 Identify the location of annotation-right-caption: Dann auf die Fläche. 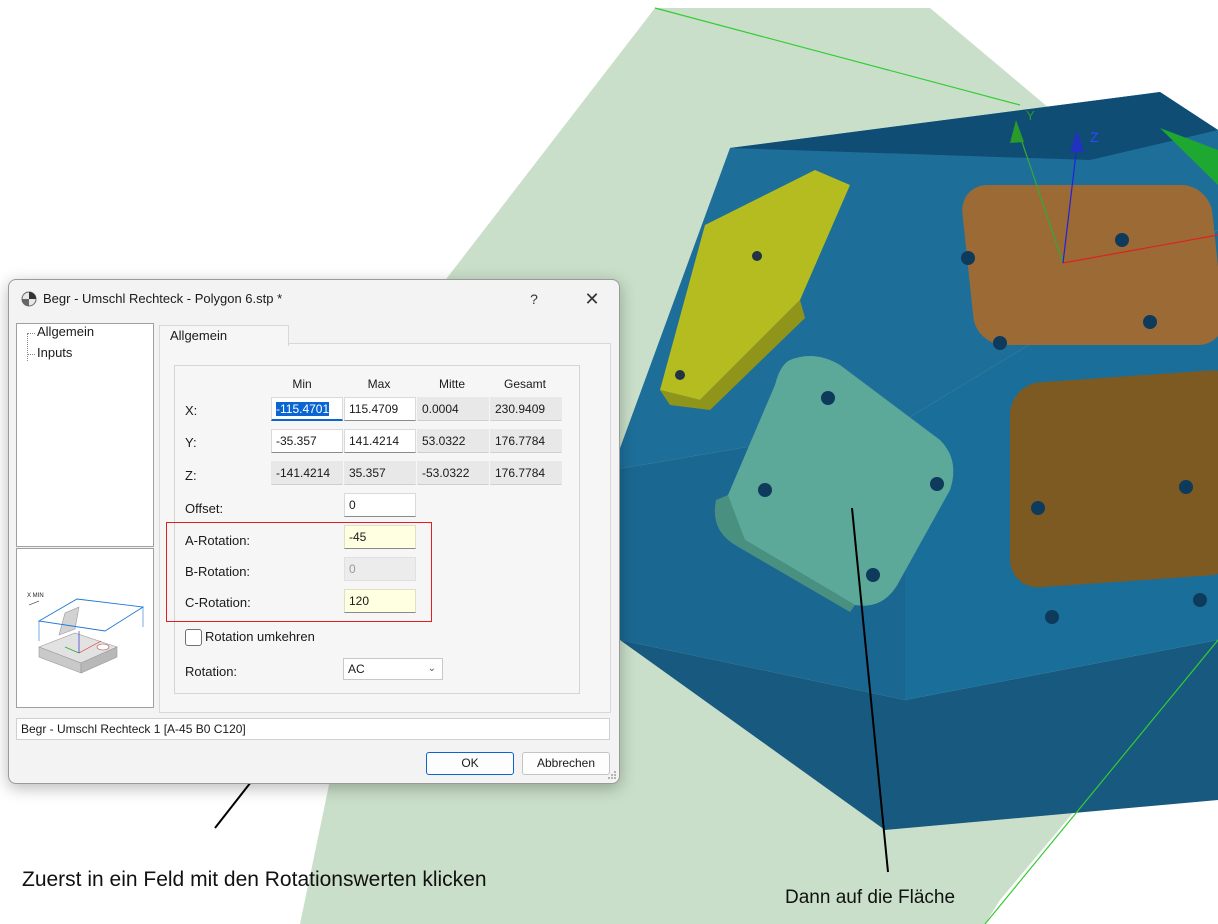
(870, 897).